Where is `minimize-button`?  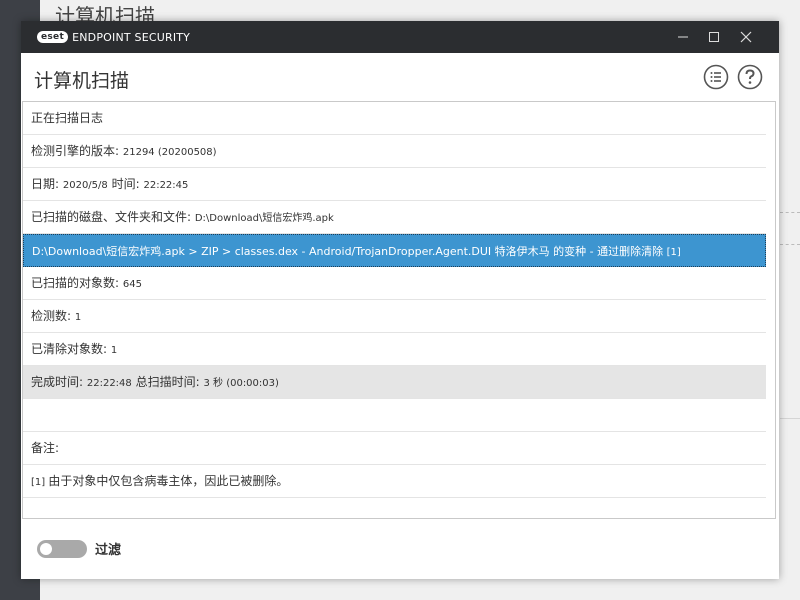 minimize-button is located at coordinates (683, 37).